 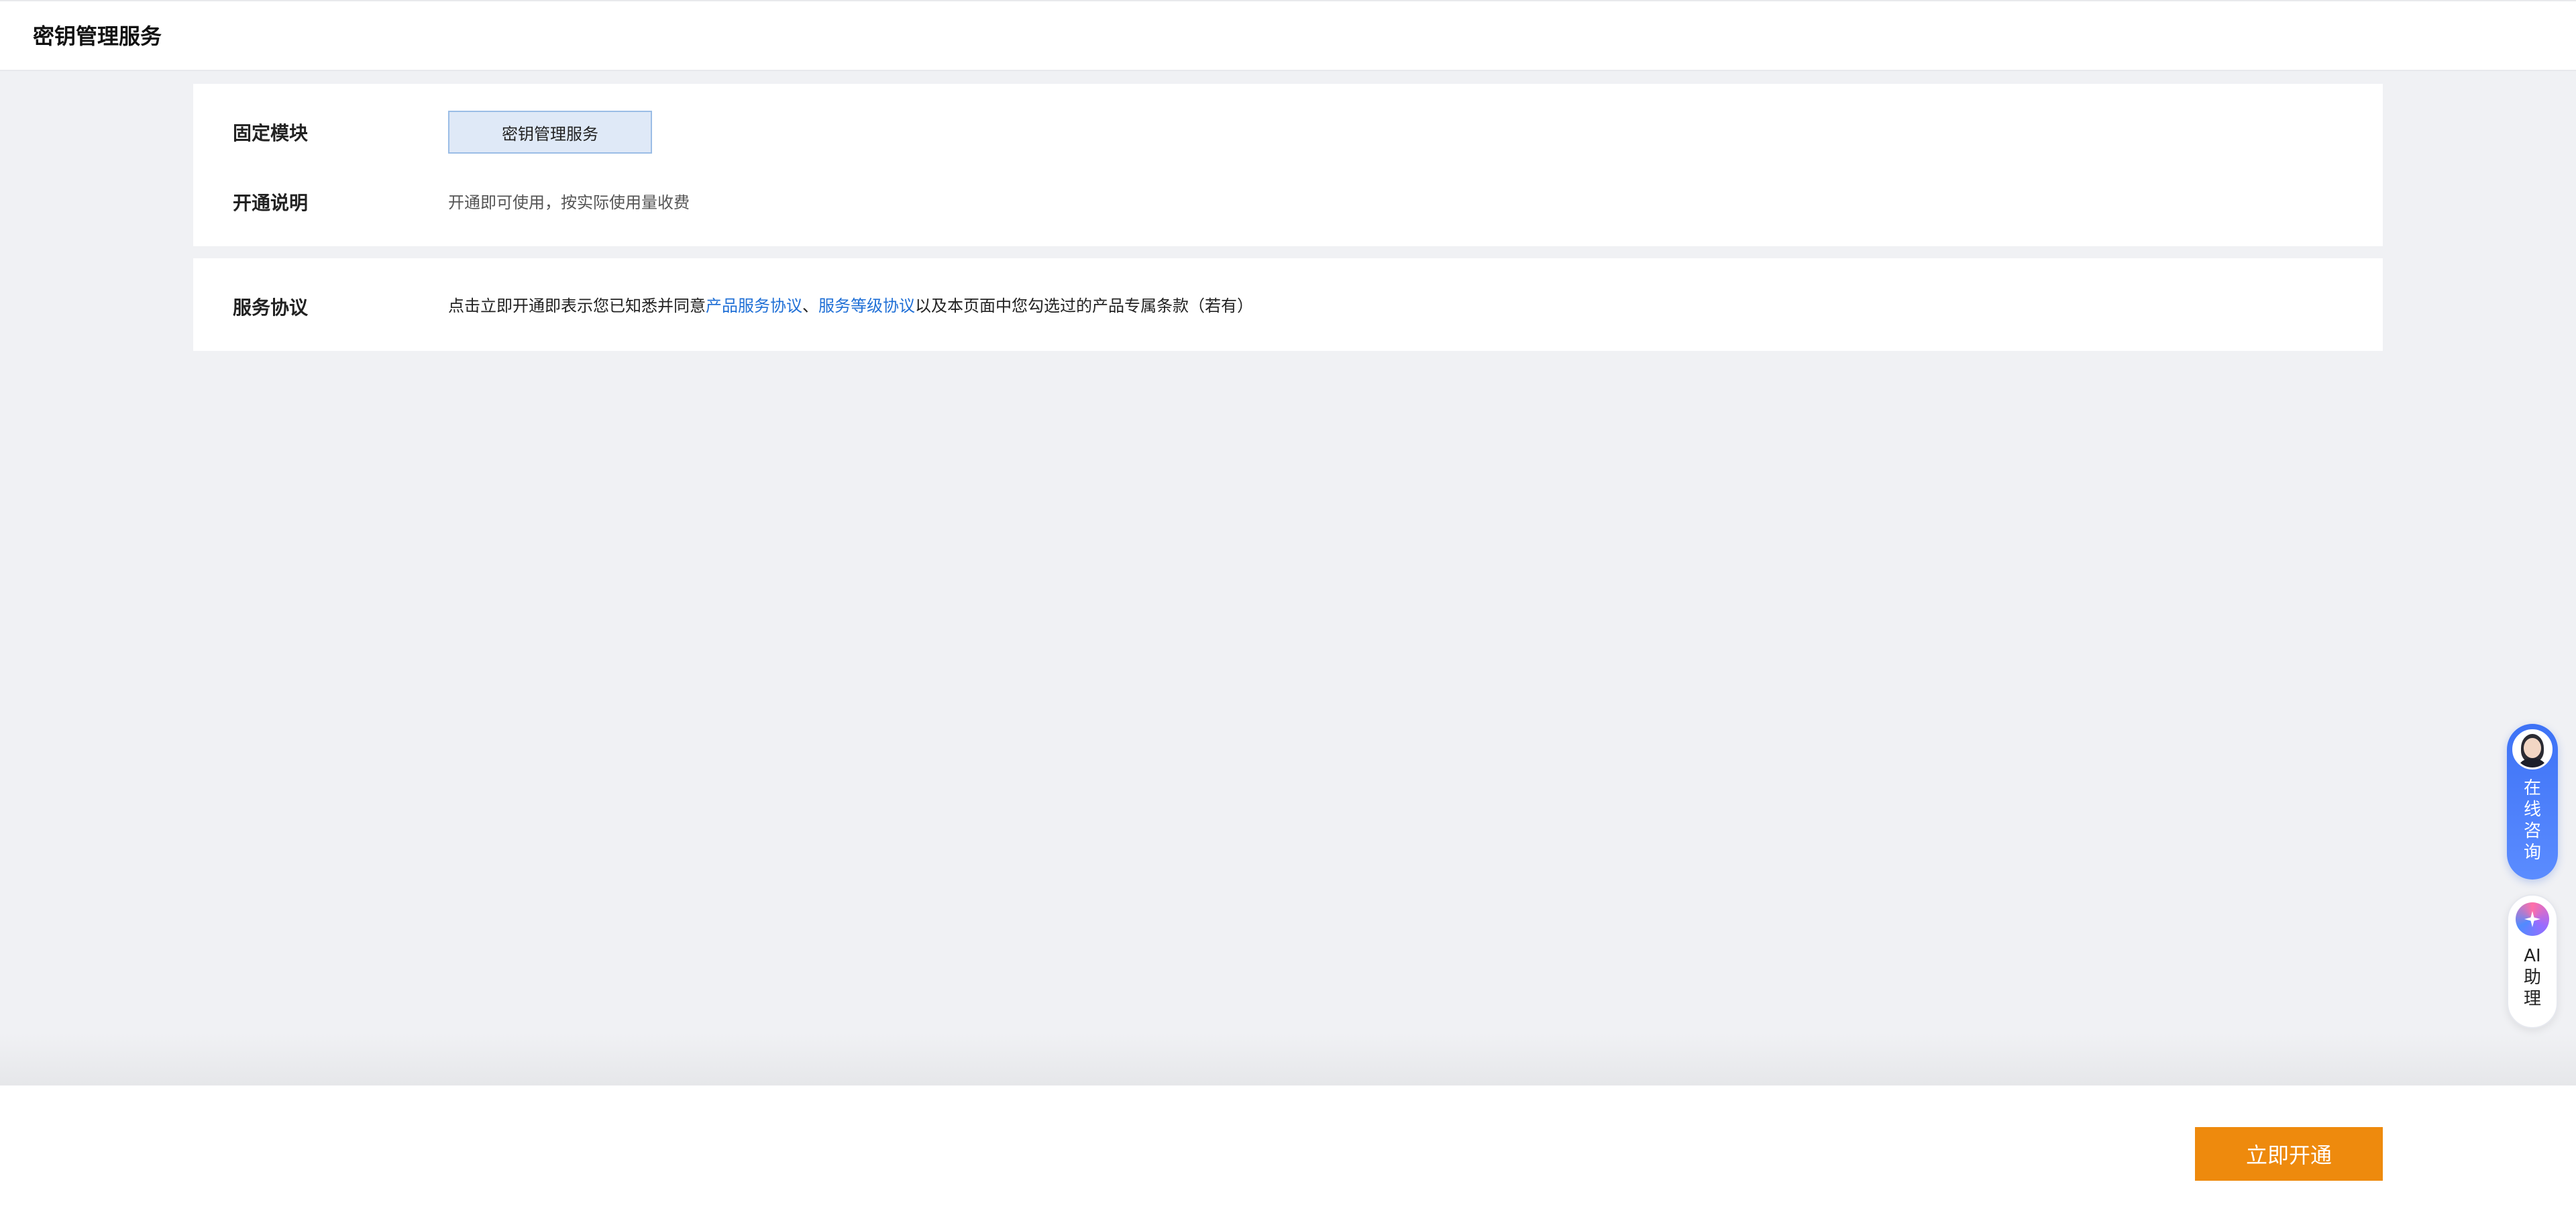 What do you see at coordinates (97, 36) in the screenshot?
I see `page-title: 密钥管理服务` at bounding box center [97, 36].